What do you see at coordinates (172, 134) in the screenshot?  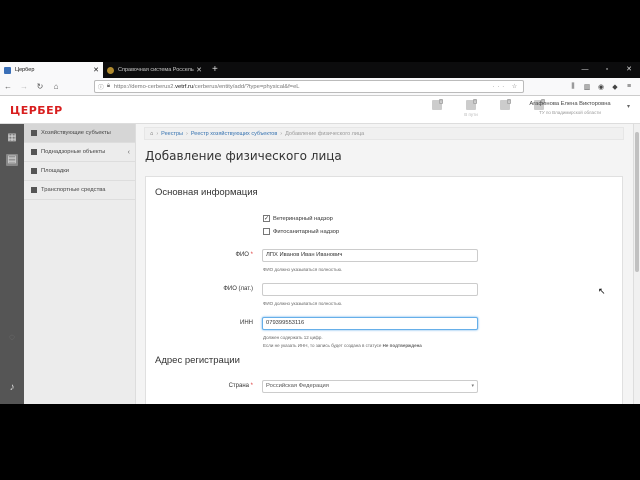 I see `breadcrumb-registries: Реестры` at bounding box center [172, 134].